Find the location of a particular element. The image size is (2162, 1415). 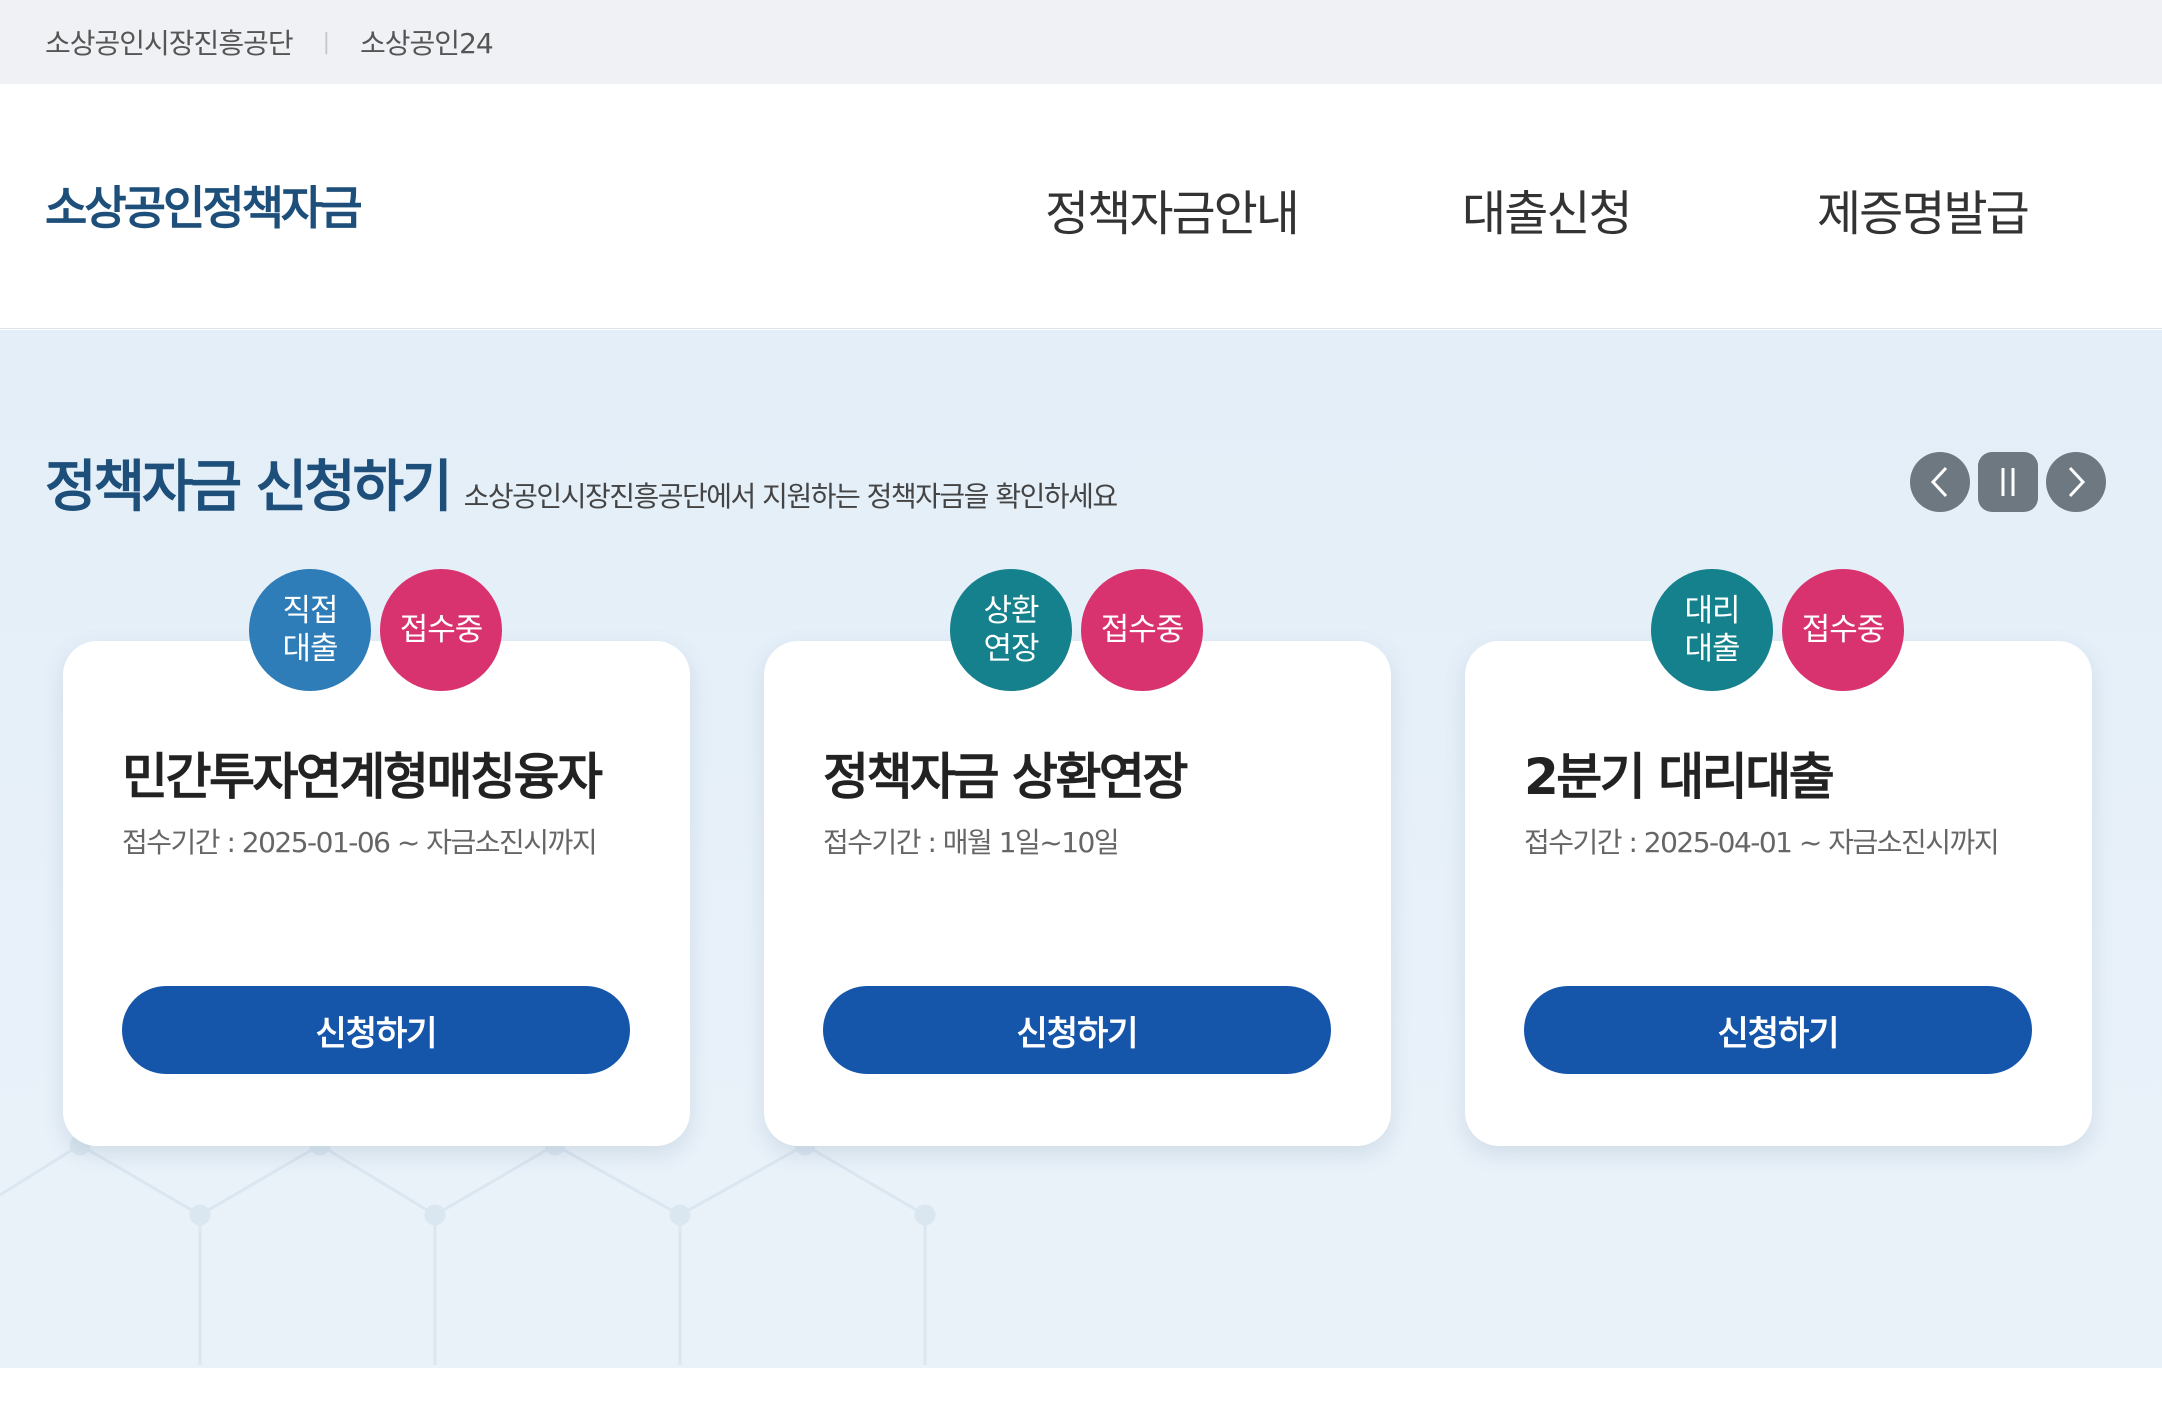

section-heading: 정책자금 신청하기 소상공인시장진흥공단에서 지원하는 정책자금을 확인하세요 is located at coordinates (581, 482).